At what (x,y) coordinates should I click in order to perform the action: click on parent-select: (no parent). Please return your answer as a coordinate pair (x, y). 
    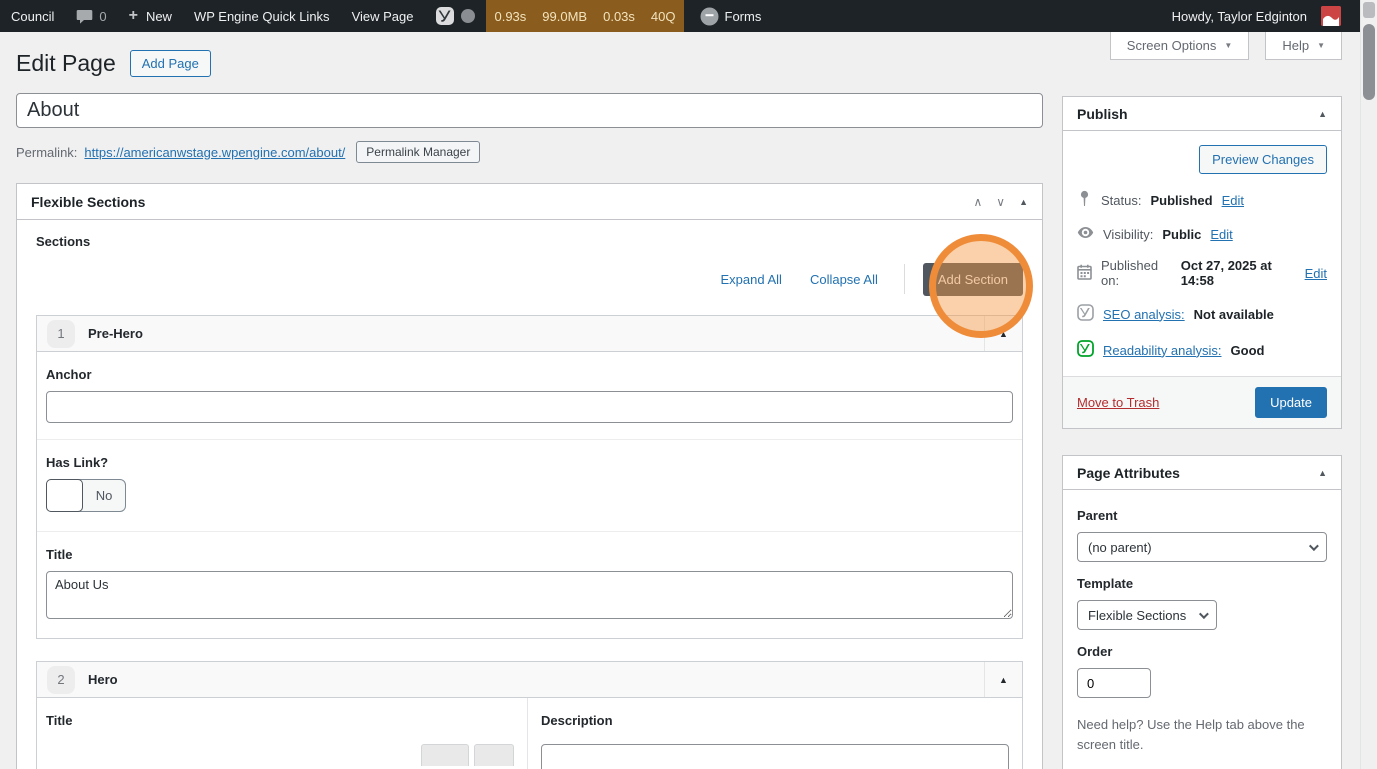
    Looking at the image, I should click on (1202, 547).